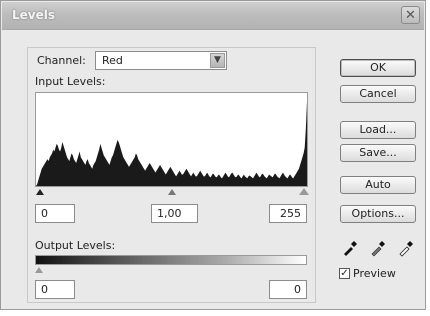 Image resolution: width=430 pixels, height=316 pixels. What do you see at coordinates (61, 60) in the screenshot?
I see `channel-label: Channel:` at bounding box center [61, 60].